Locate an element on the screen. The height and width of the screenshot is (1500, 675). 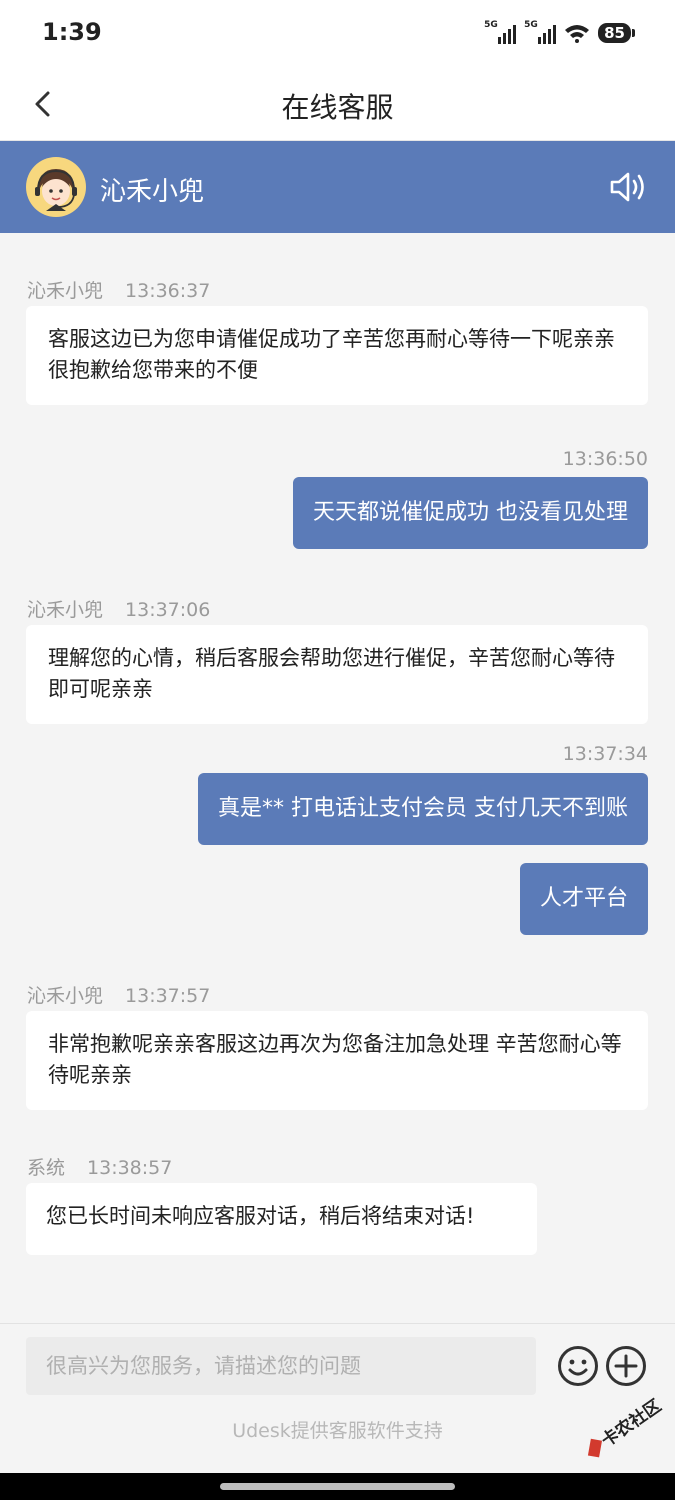
message-time: 13:37:57 is located at coordinates (168, 996).